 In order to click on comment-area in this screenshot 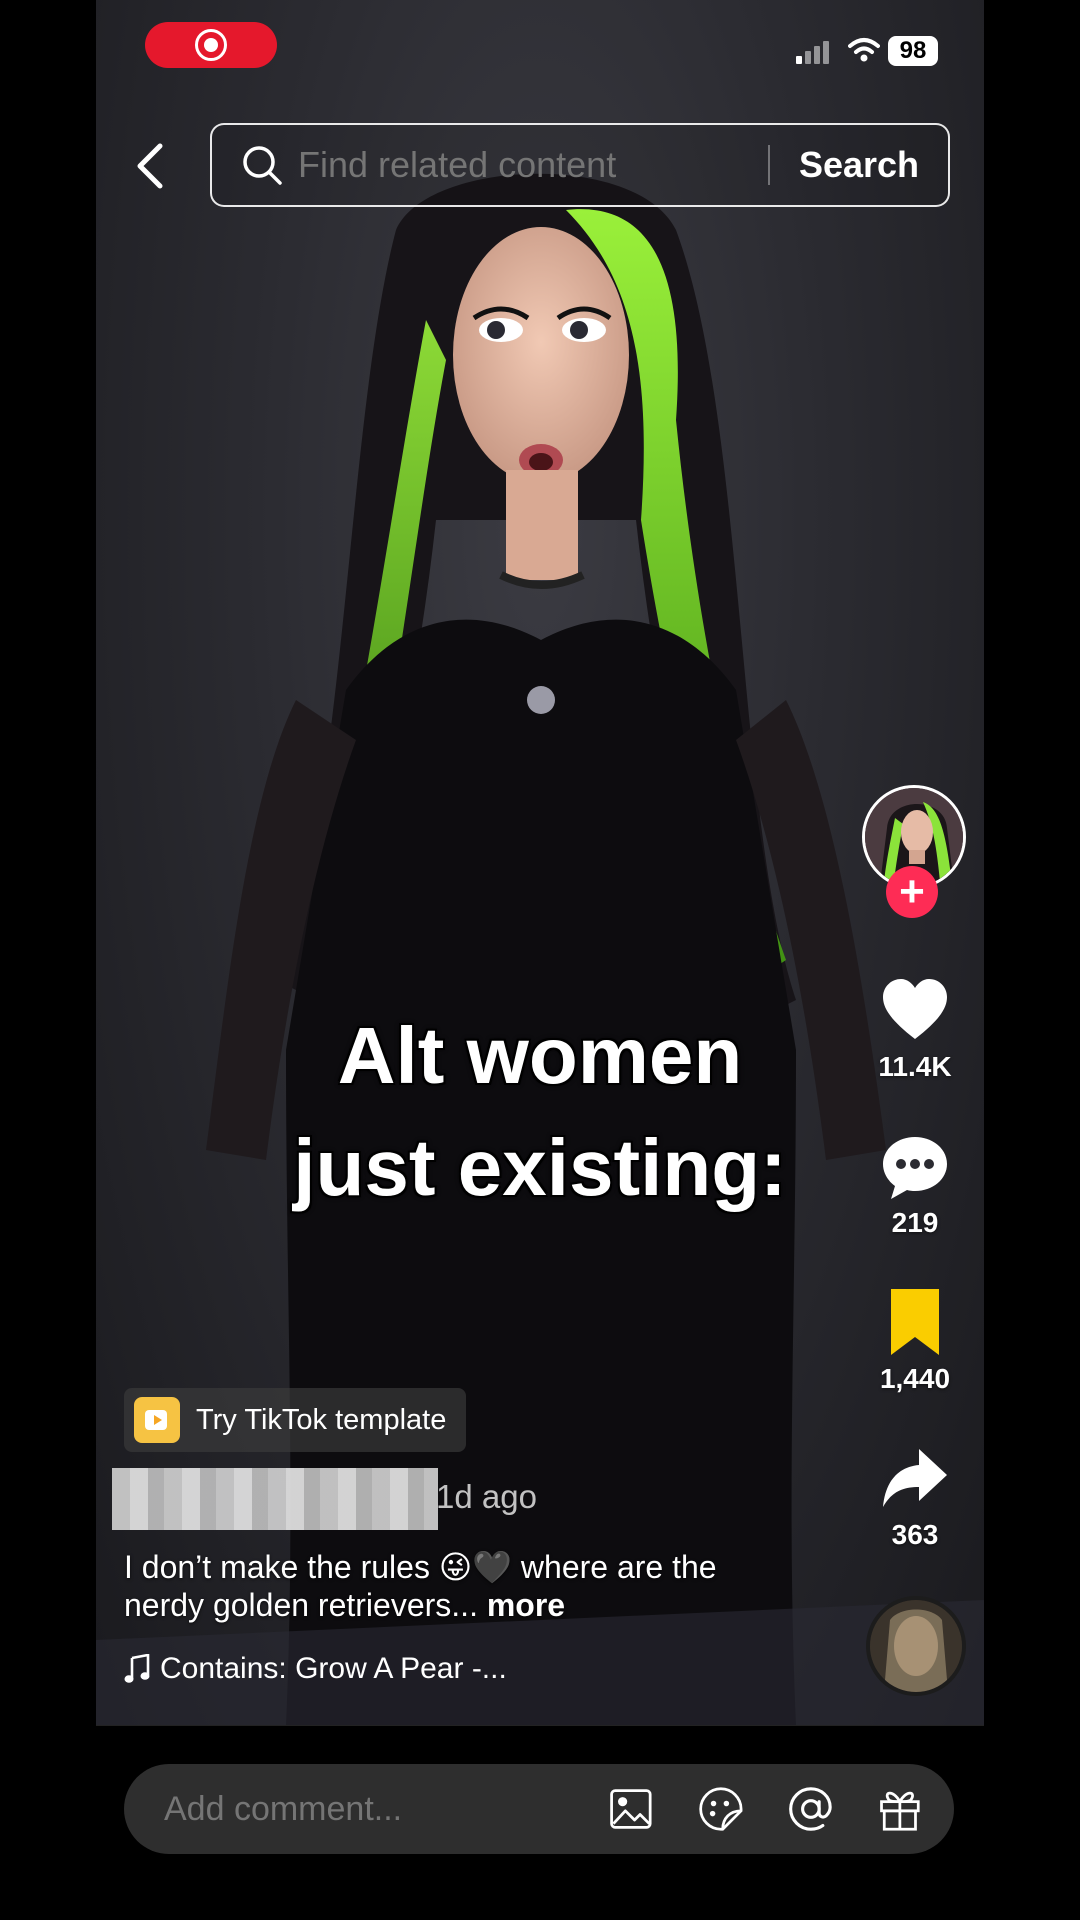, I will do `click(540, 1822)`.